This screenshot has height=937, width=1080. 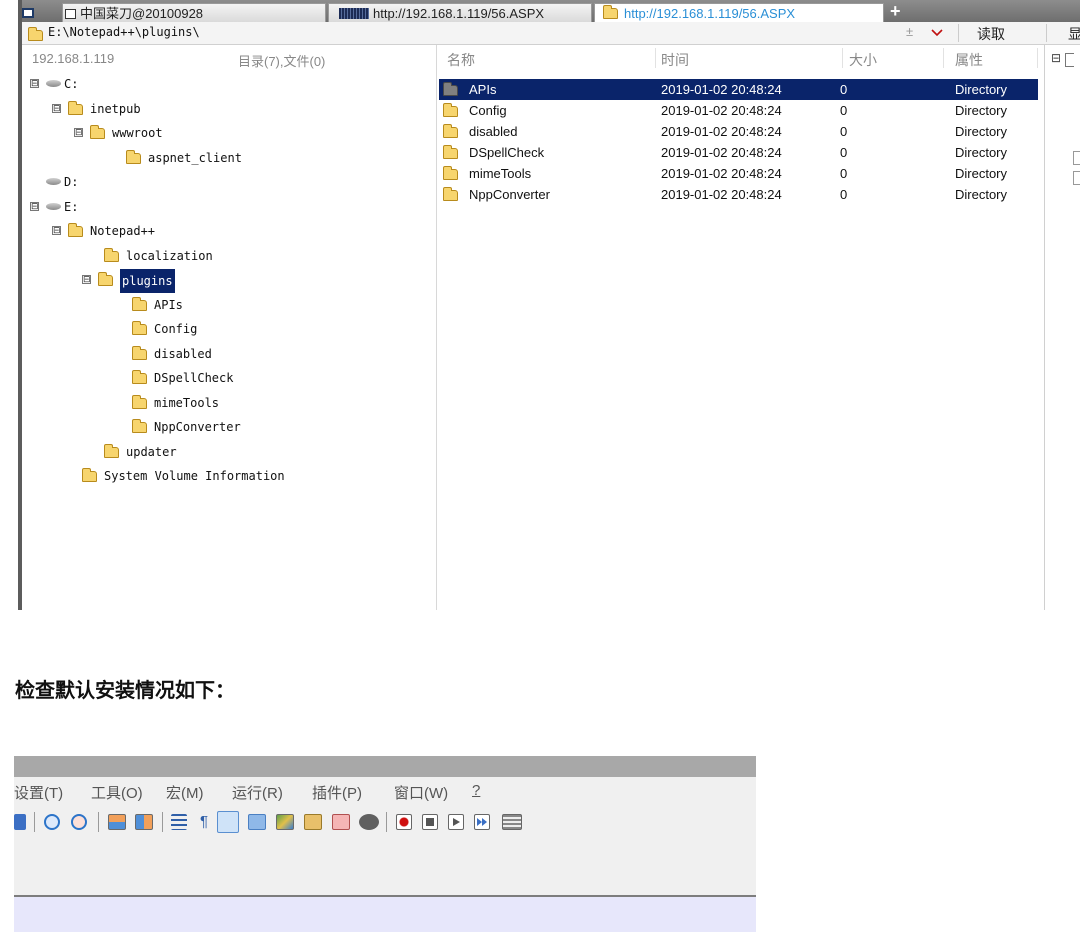 I want to click on tree-node: ⊟ inetpub, so click(x=227, y=109).